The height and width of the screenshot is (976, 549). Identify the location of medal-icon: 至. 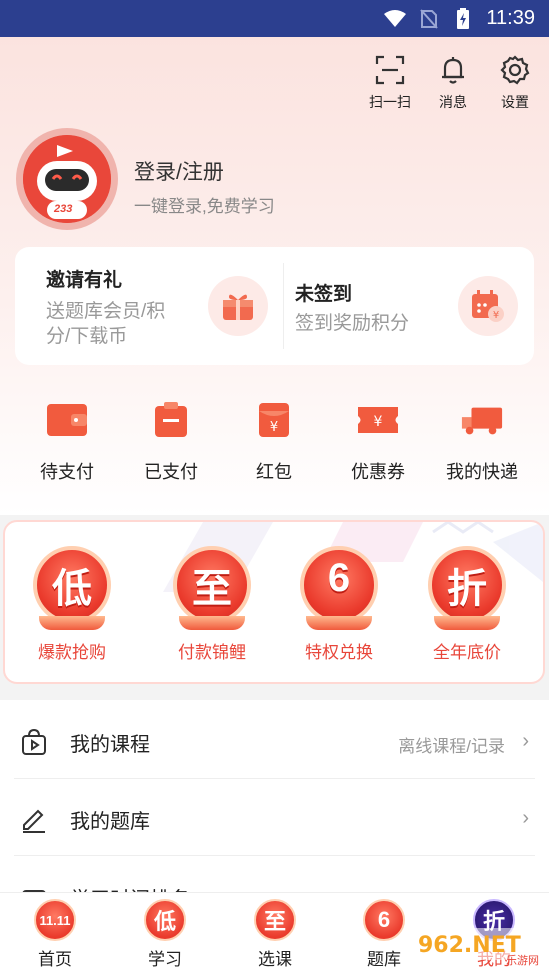
(212, 588).